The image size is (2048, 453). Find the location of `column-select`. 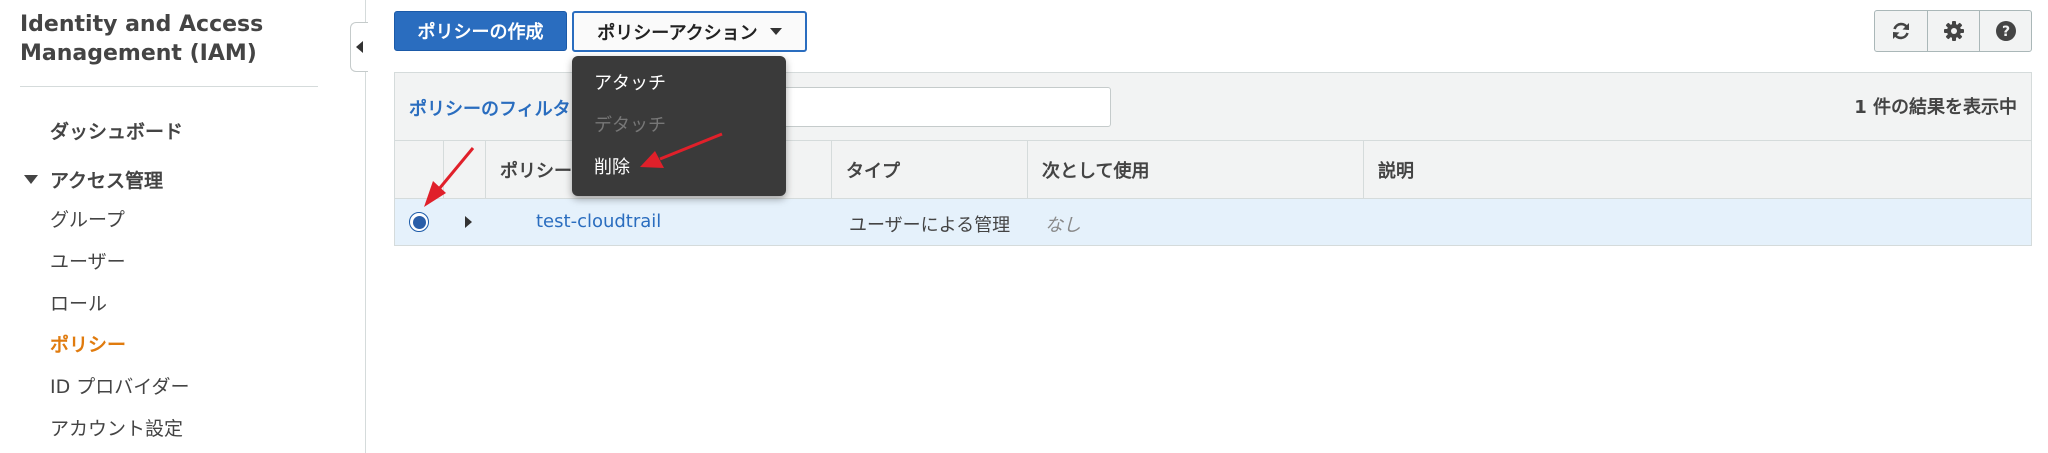

column-select is located at coordinates (419, 170).